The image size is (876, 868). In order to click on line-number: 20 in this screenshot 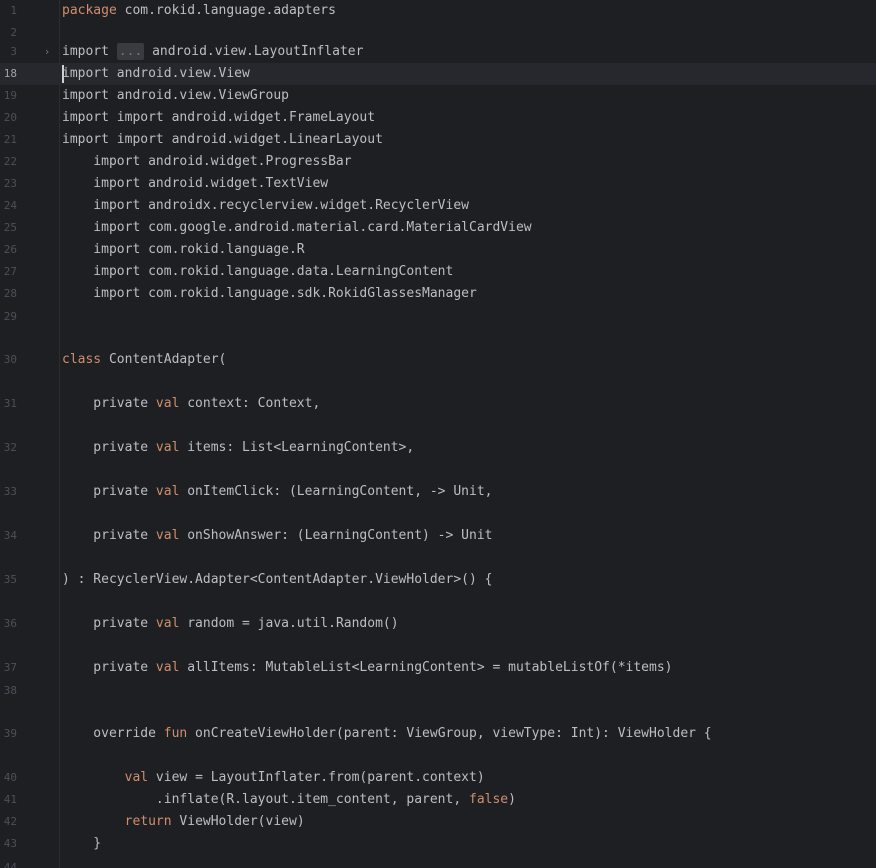, I will do `click(8, 118)`.